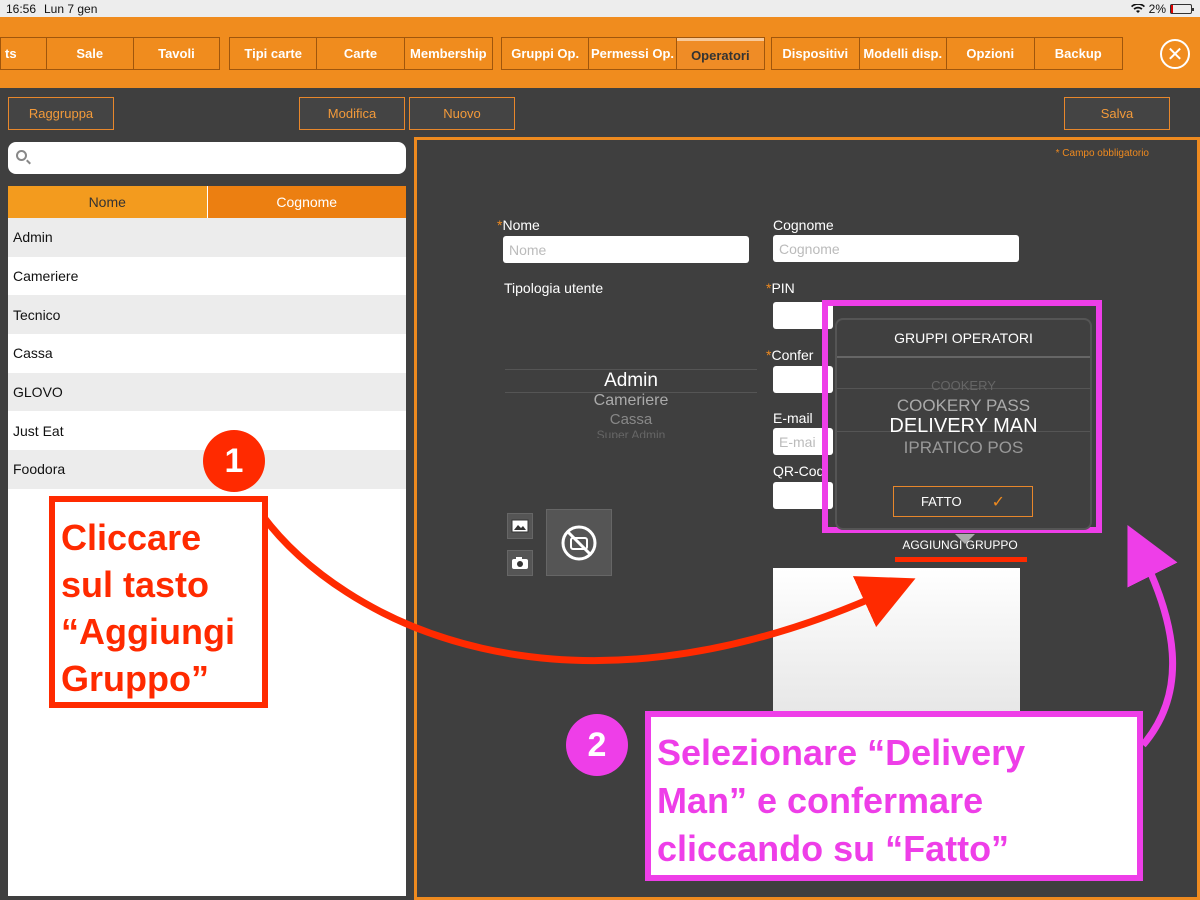 The width and height of the screenshot is (1200, 900). What do you see at coordinates (600, 8) in the screenshot?
I see `status-bar: 16:56 Lun 7 gen 2%` at bounding box center [600, 8].